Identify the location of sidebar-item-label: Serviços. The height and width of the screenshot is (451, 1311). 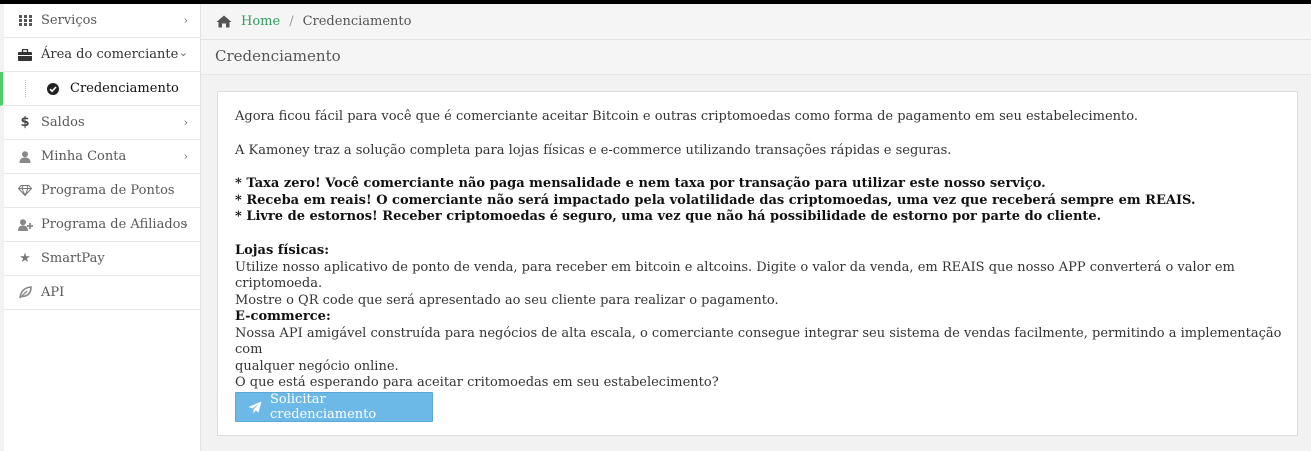
(69, 20).